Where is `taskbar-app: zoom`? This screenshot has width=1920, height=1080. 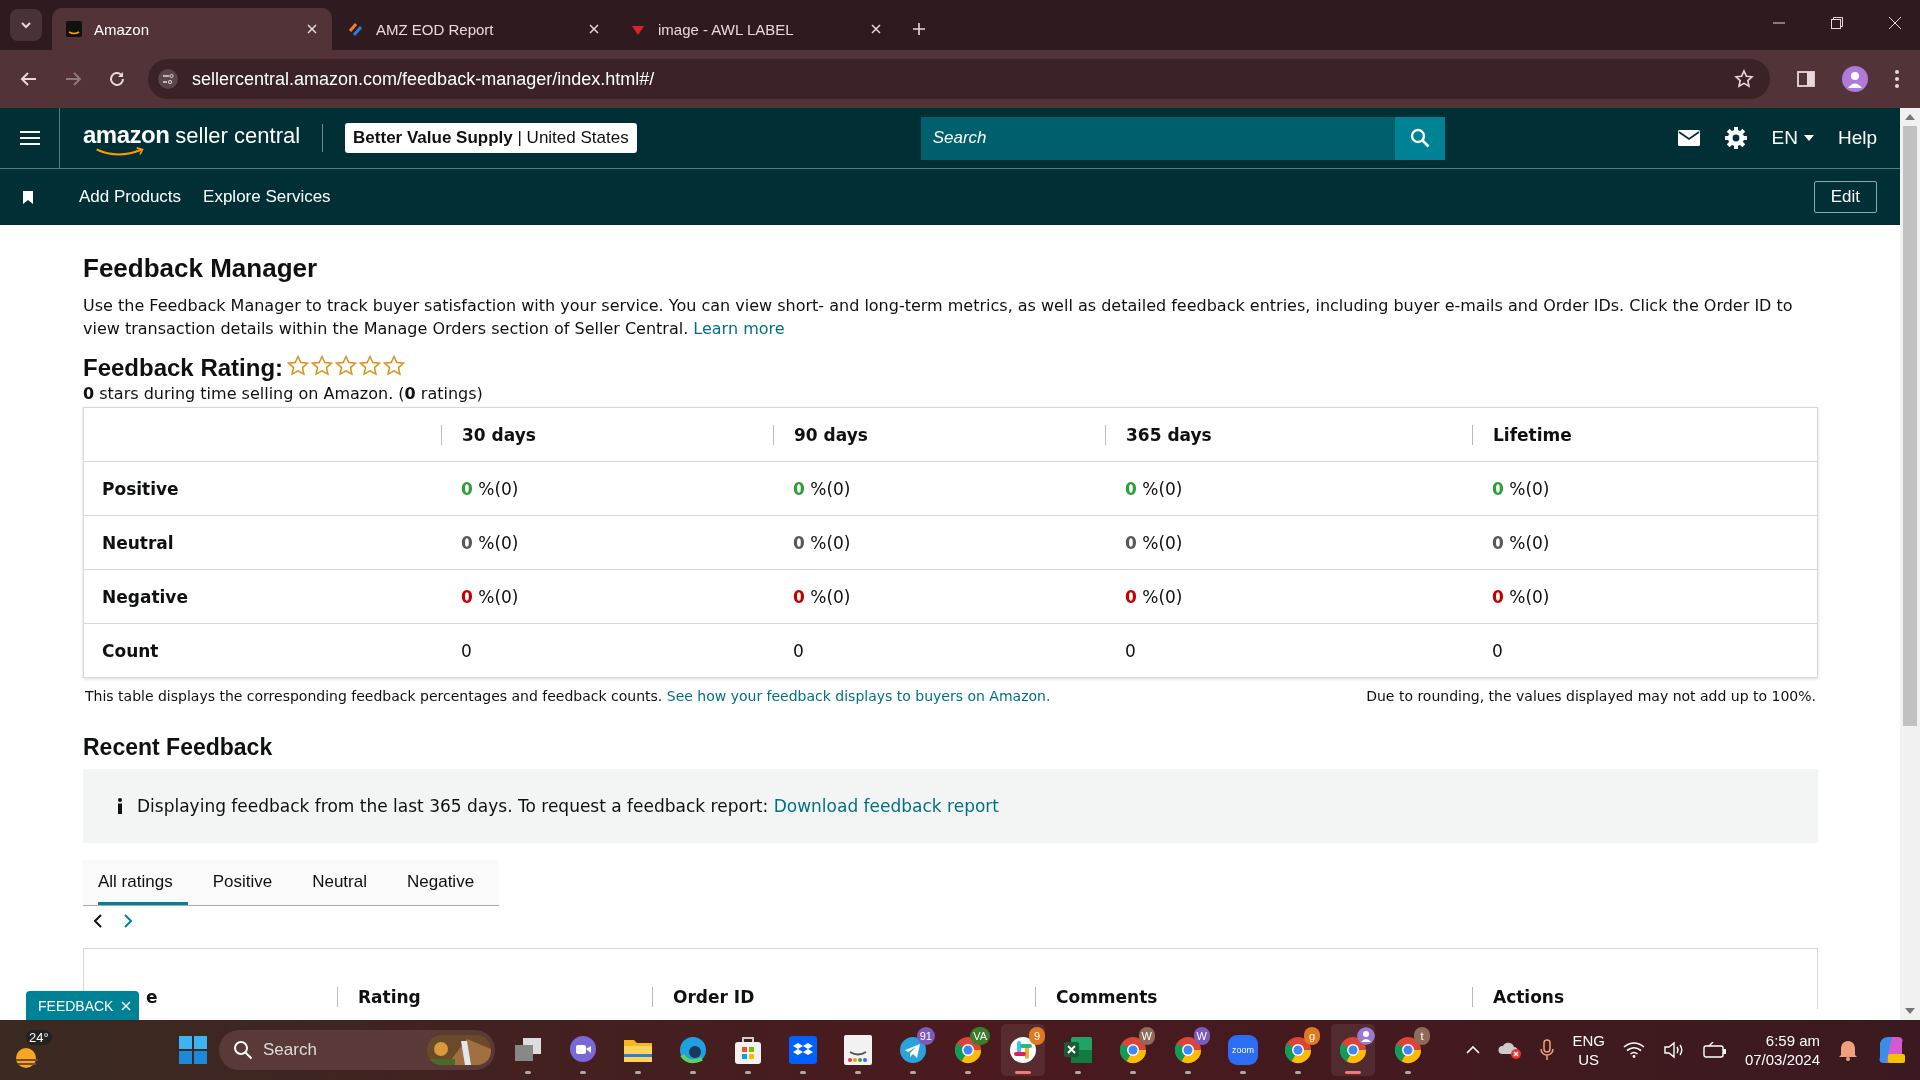
taskbar-app: zoom is located at coordinates (1243, 1050).